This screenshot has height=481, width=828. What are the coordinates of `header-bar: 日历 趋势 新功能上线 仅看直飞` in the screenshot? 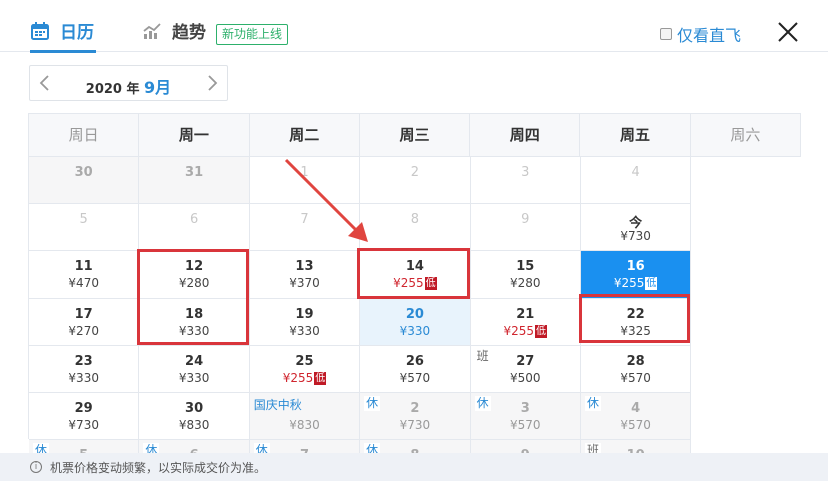 It's located at (414, 26).